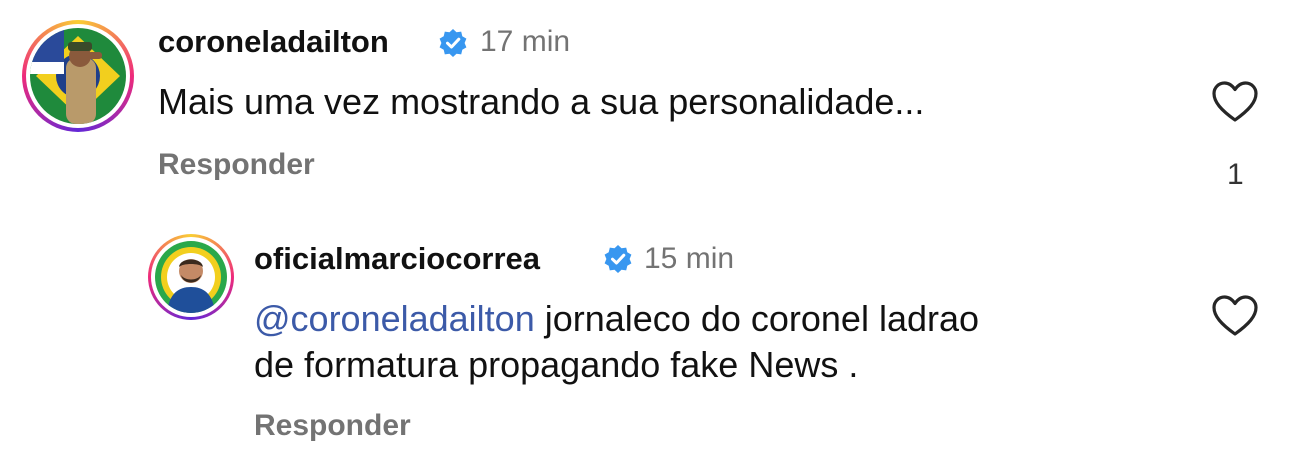 This screenshot has width=1309, height=472. Describe the element at coordinates (556, 364) in the screenshot. I see `comment-text-line: de formatura propagando fake News .` at that location.